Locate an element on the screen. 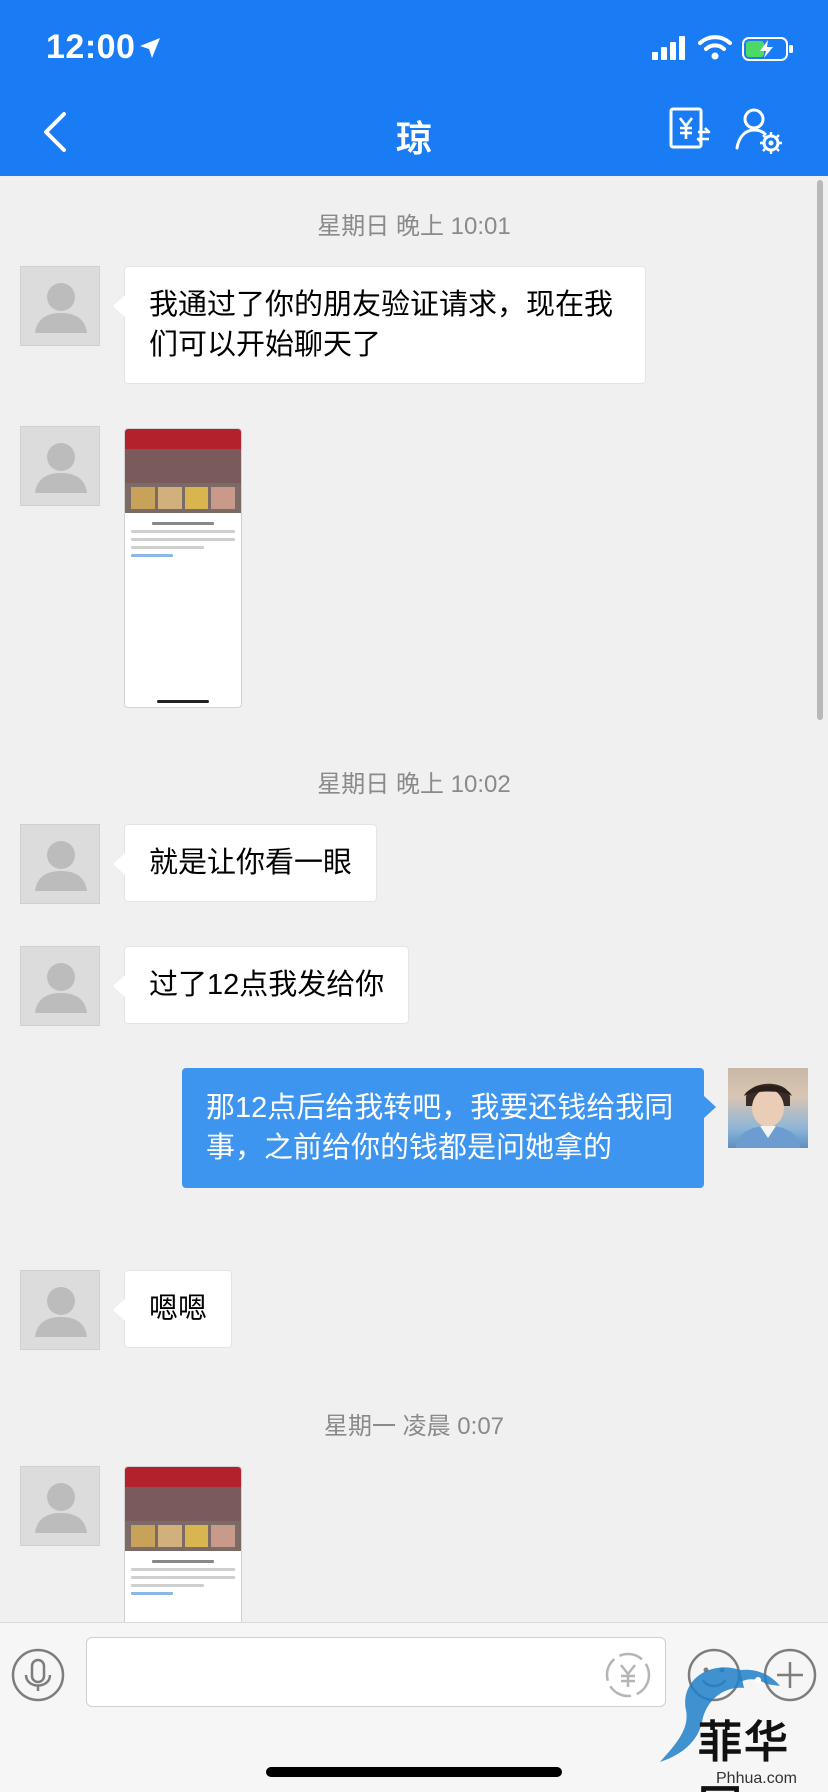  my-avatar is located at coordinates (768, 1108).